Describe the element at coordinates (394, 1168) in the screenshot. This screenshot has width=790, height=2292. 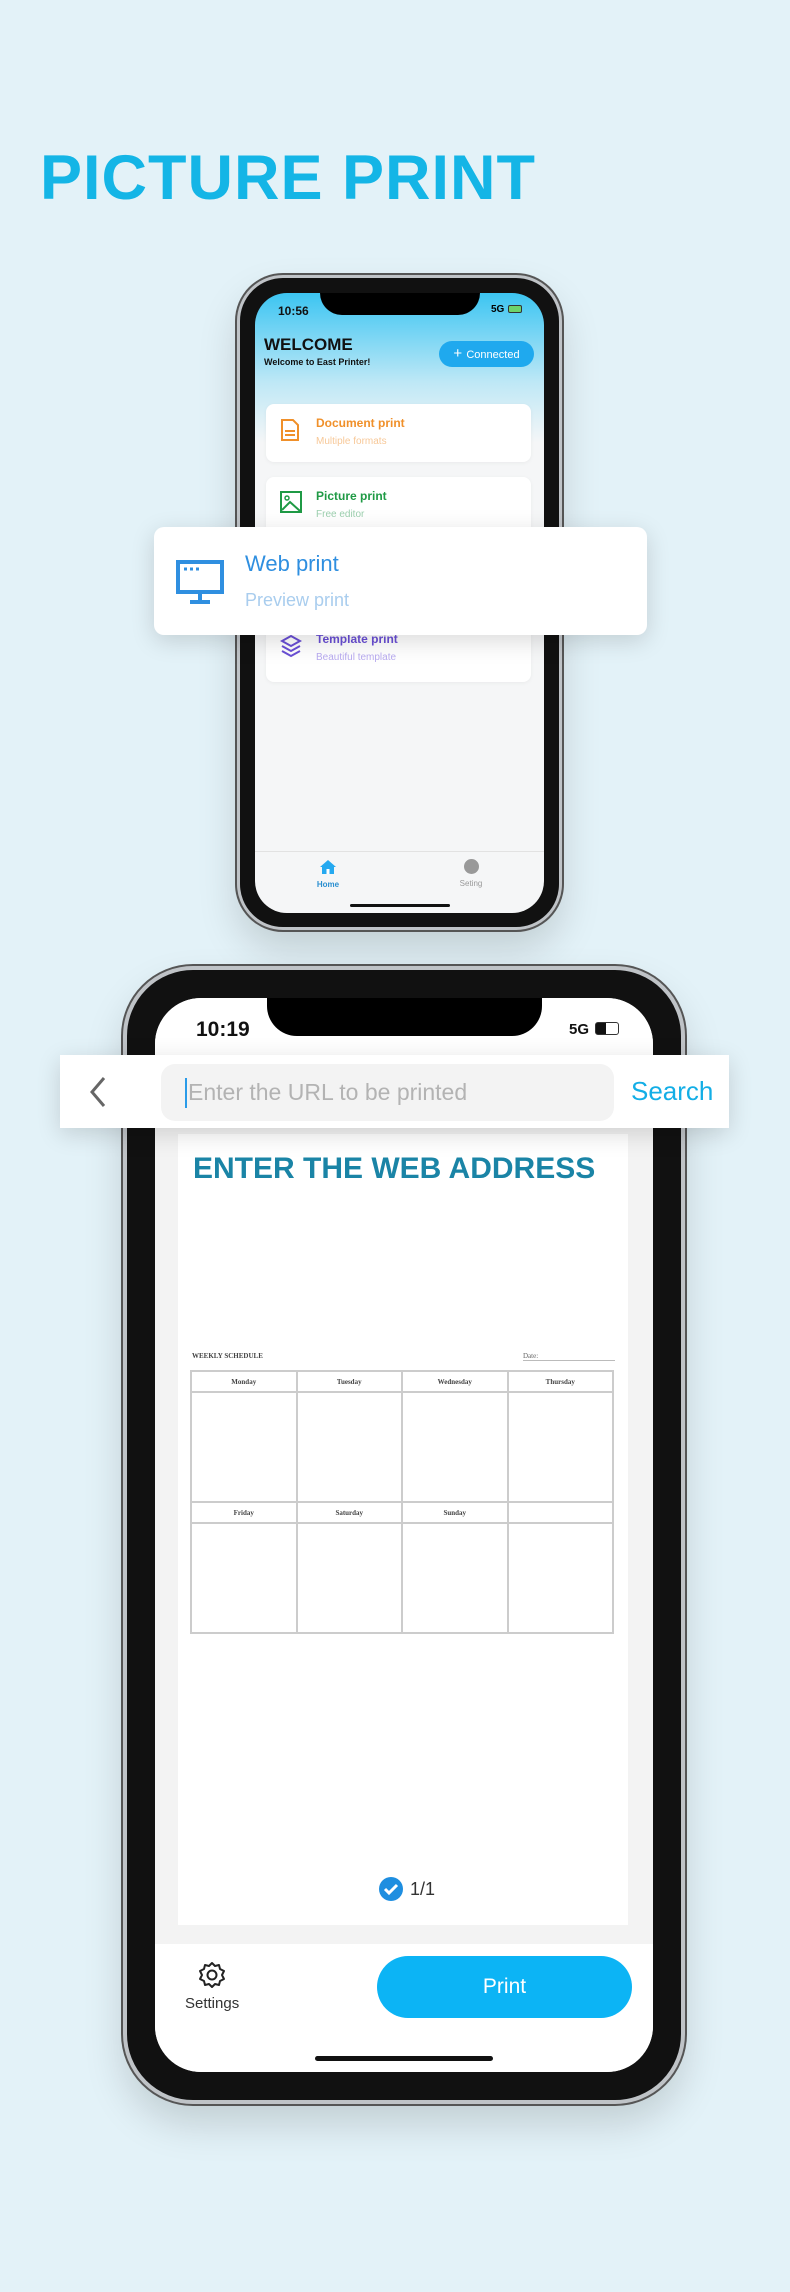
I see `preview-heading: ENTER THE WEB ADDRESS` at that location.